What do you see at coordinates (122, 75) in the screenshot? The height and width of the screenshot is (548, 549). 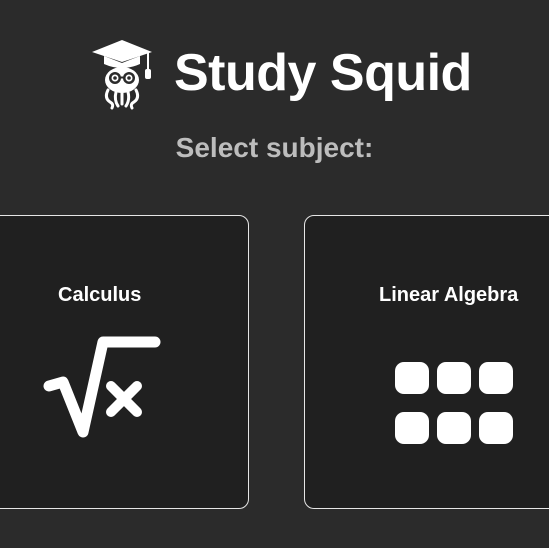 I see `squid-graduate-icon` at bounding box center [122, 75].